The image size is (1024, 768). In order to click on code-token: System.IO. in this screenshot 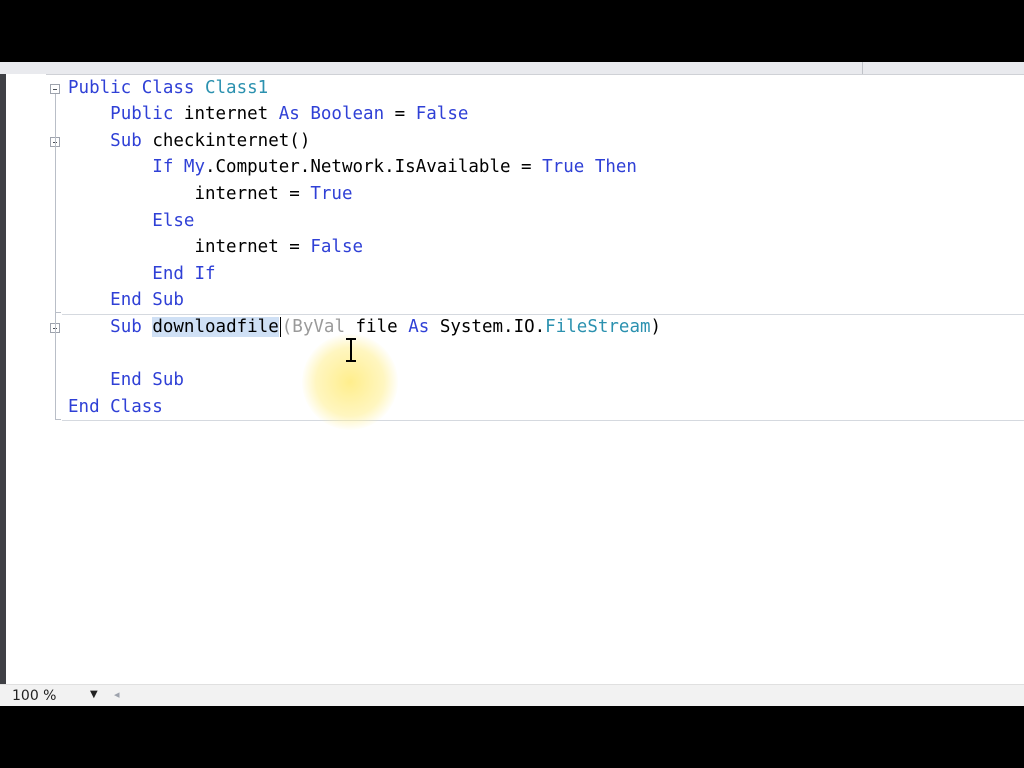, I will do `click(492, 327)`.